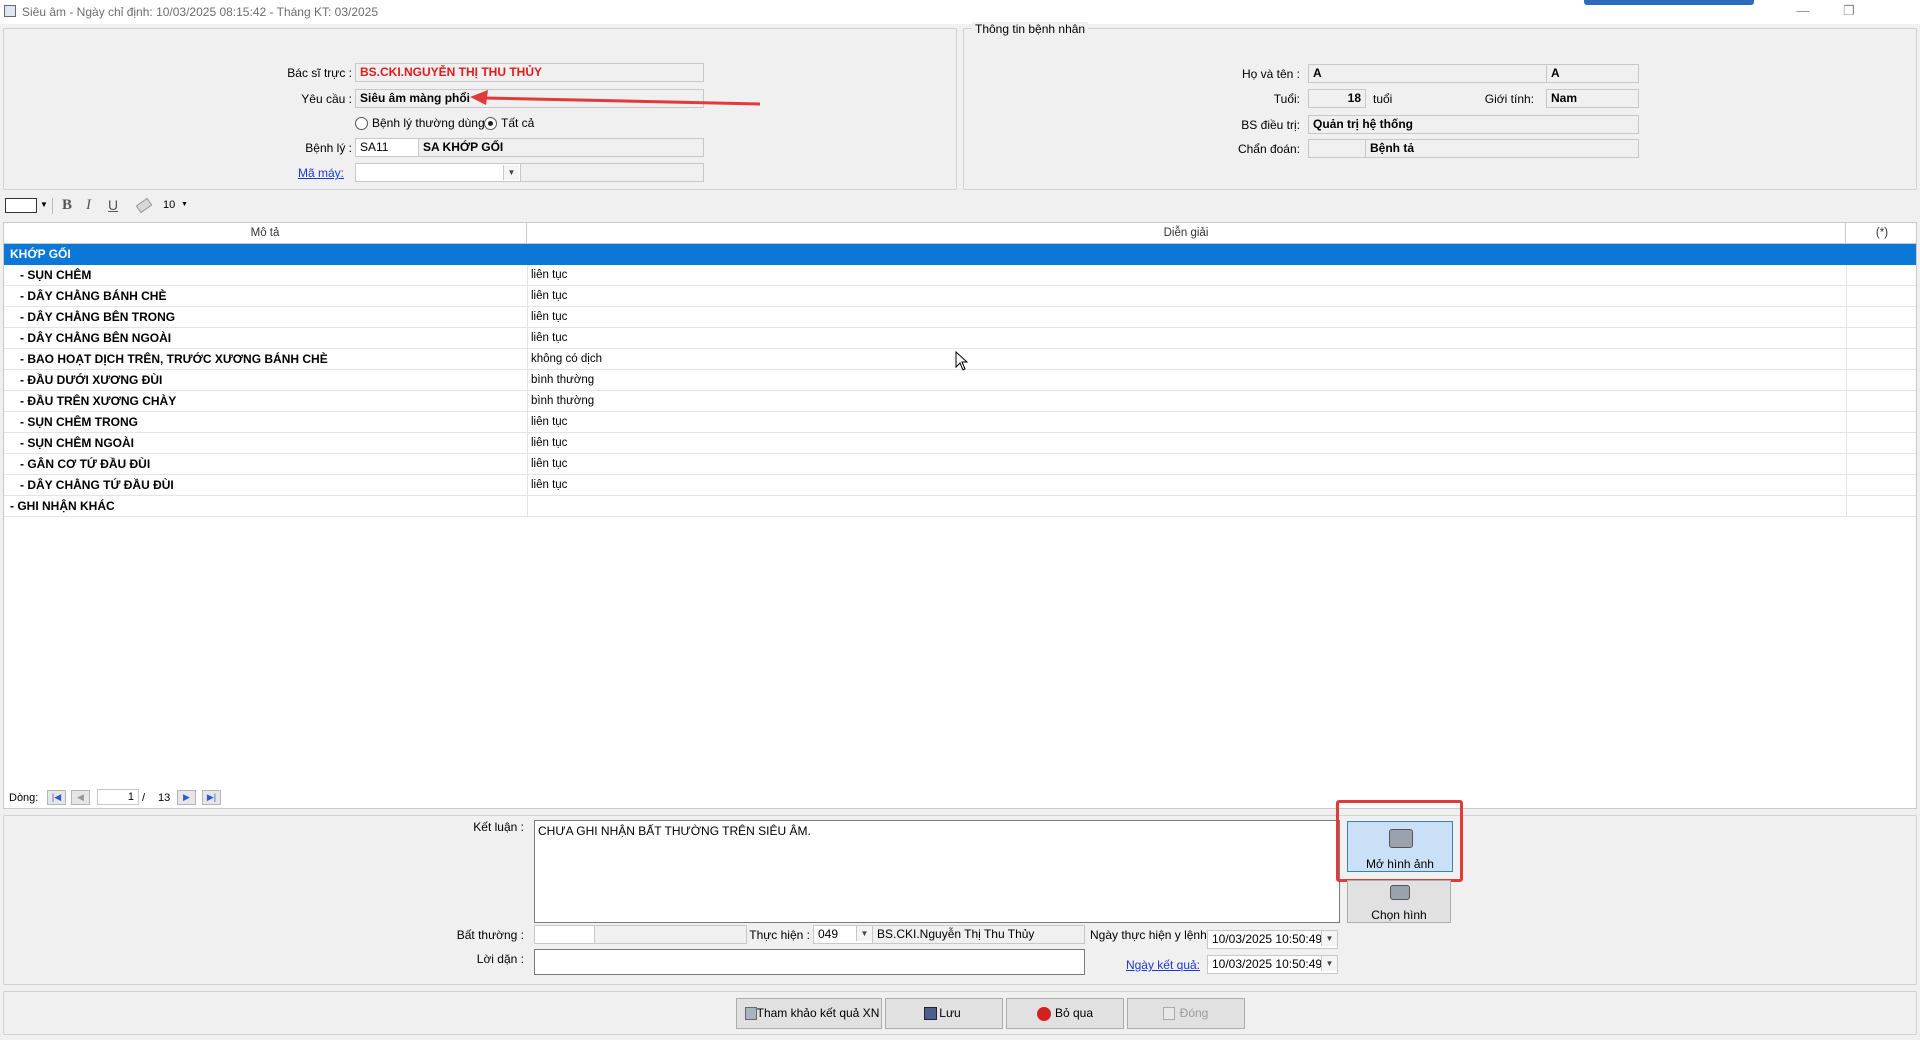  Describe the element at coordinates (265, 464) in the screenshot. I see `cell-description: - GÂN CƠ TỨ ĐẦU ĐÙI` at that location.